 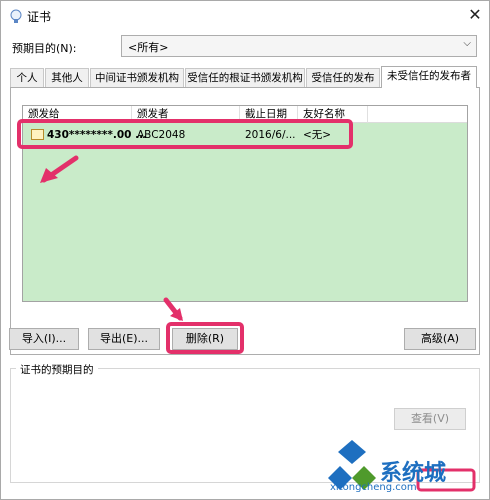 I want to click on advanced-button: 高级(A), so click(x=440, y=339).